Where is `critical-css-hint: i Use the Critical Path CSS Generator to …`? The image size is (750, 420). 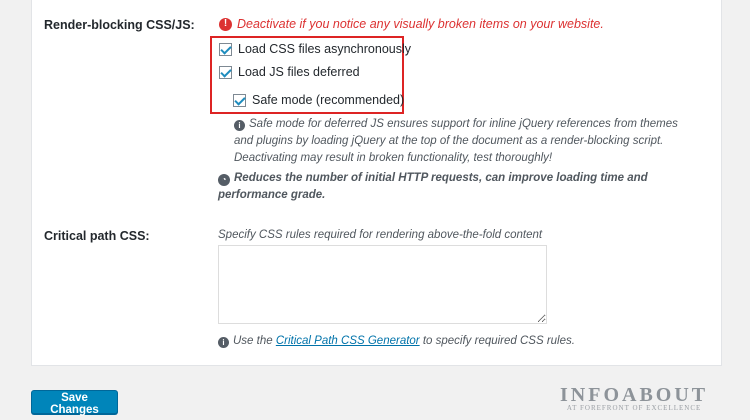 critical-css-hint: i Use the Critical Path CSS Generator to … is located at coordinates (396, 341).